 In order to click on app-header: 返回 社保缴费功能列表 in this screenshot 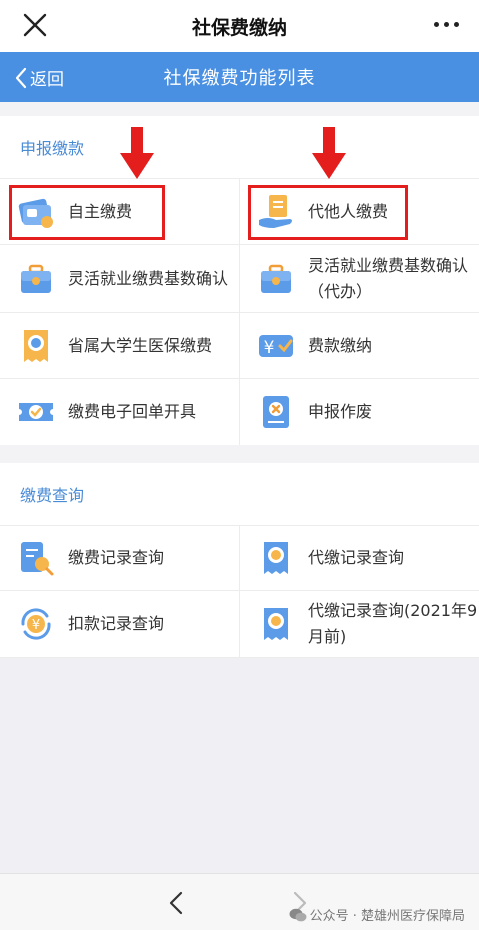, I will do `click(239, 77)`.